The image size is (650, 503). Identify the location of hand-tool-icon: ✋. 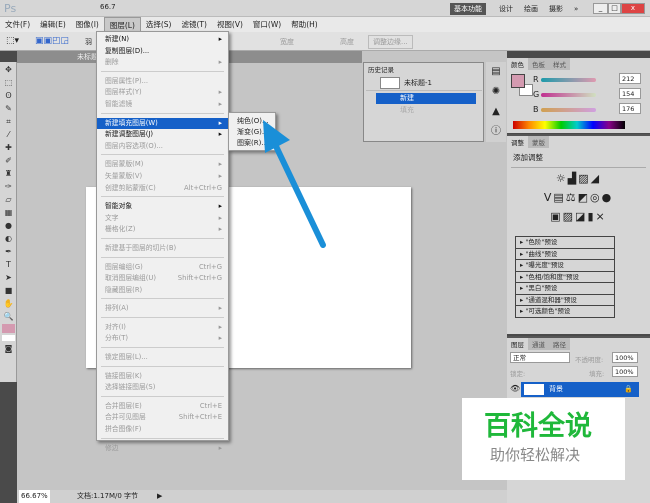
(8, 303).